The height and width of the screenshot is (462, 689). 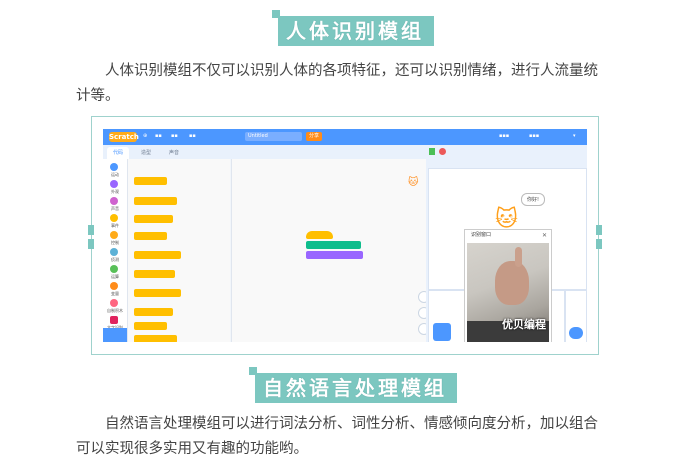 I want to click on script-hat-block, so click(x=319, y=235).